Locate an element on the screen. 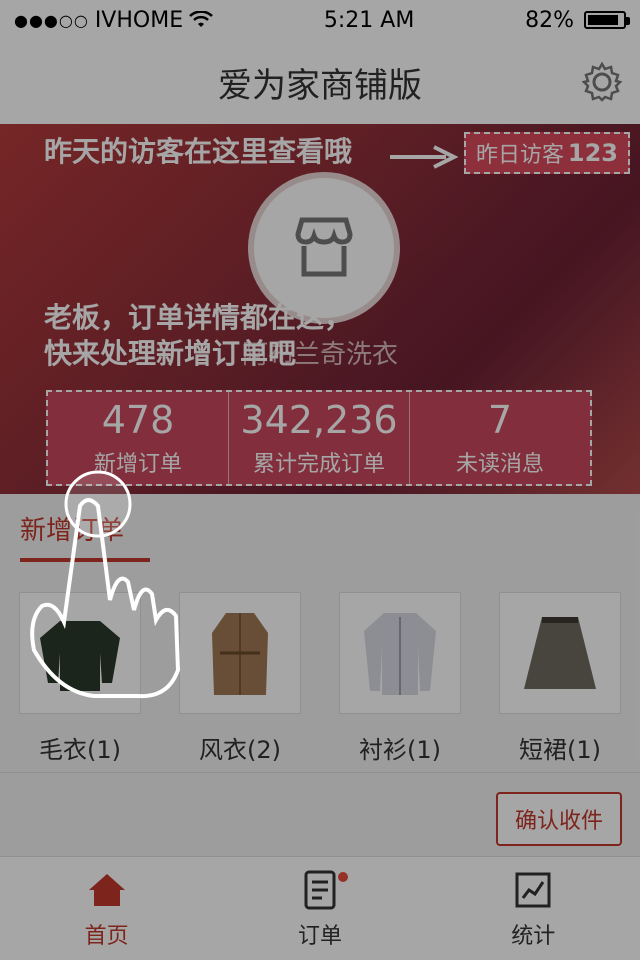 This screenshot has height=961, width=640. order-item: 风衣(2) is located at coordinates (240, 678).